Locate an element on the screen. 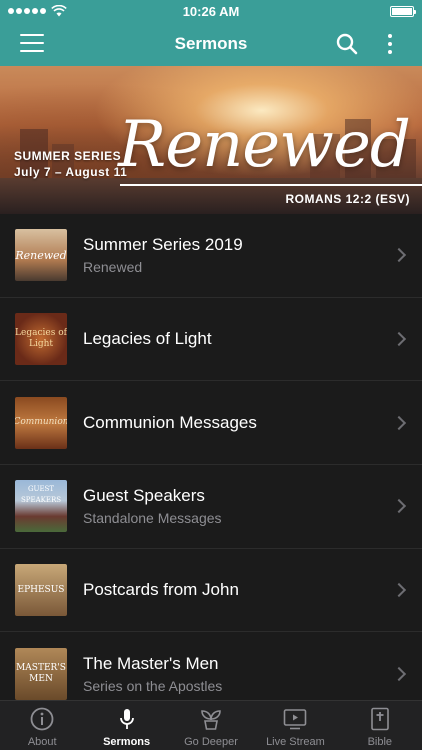  series-thumbnail: Legacies of Light is located at coordinates (41, 339).